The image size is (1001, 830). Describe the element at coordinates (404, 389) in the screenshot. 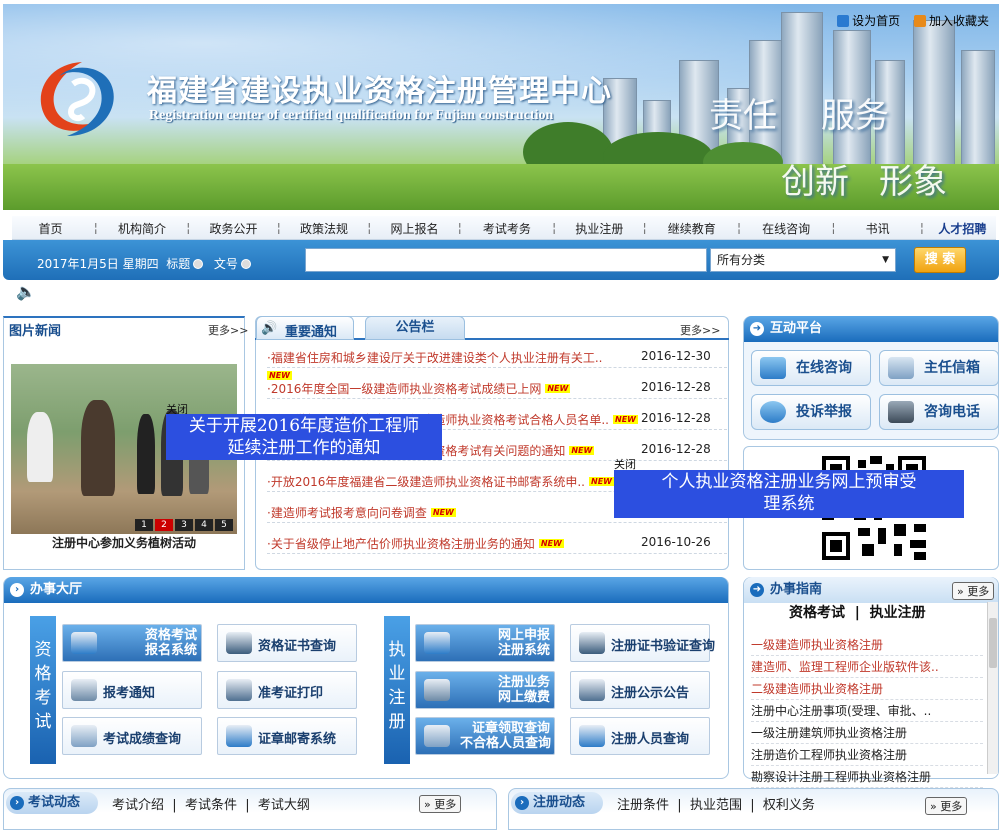

I see `notice-item-title: ·2016年度全国一级建造师执业资格考试成绩已上网` at that location.